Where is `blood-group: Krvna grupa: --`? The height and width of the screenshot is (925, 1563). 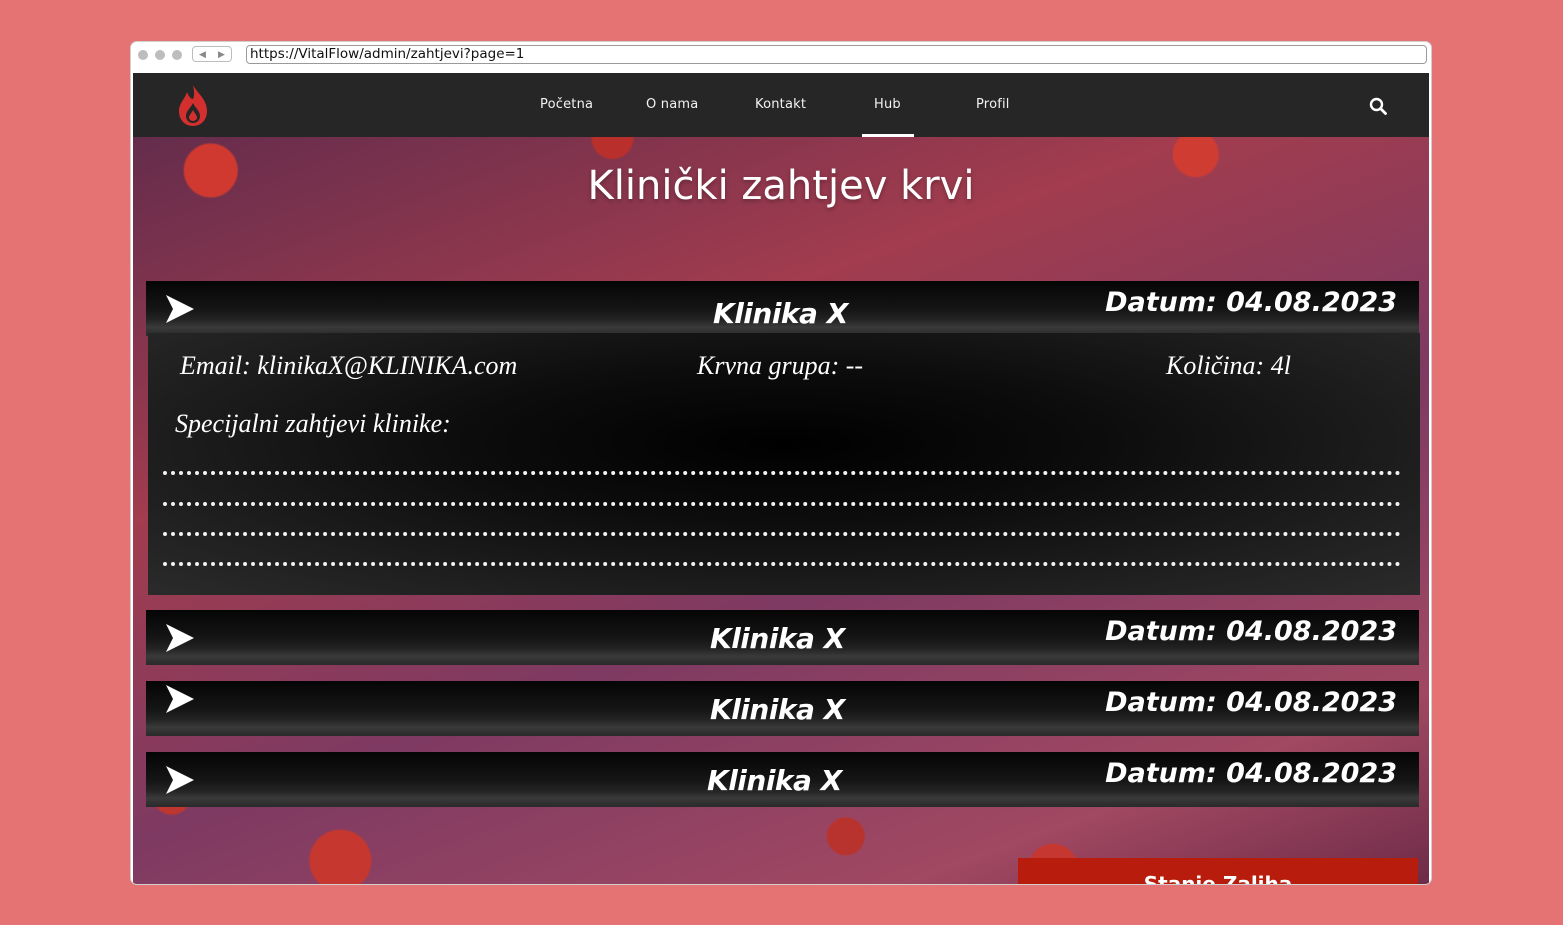 blood-group: Krvna grupa: -- is located at coordinates (780, 365).